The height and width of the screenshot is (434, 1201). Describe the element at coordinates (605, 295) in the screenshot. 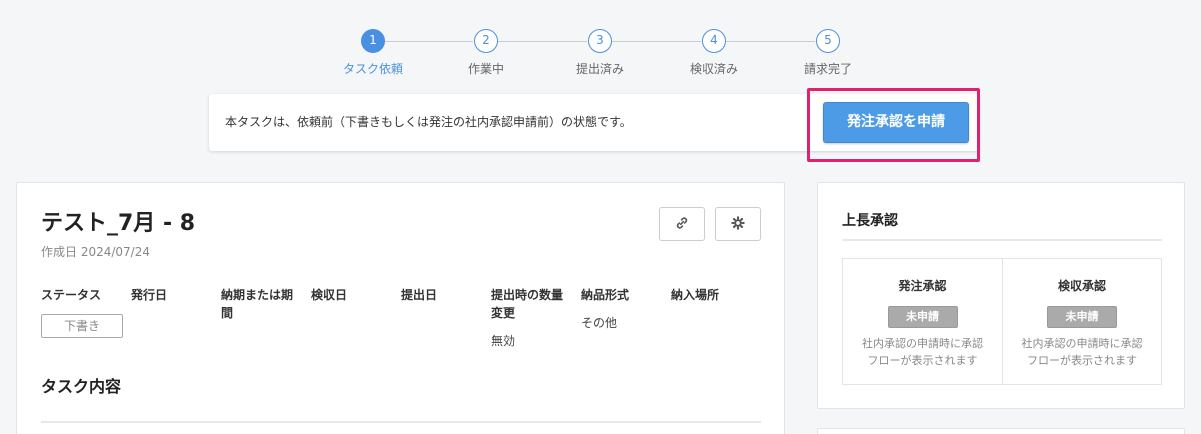

I see `field-header: 納品形式` at that location.